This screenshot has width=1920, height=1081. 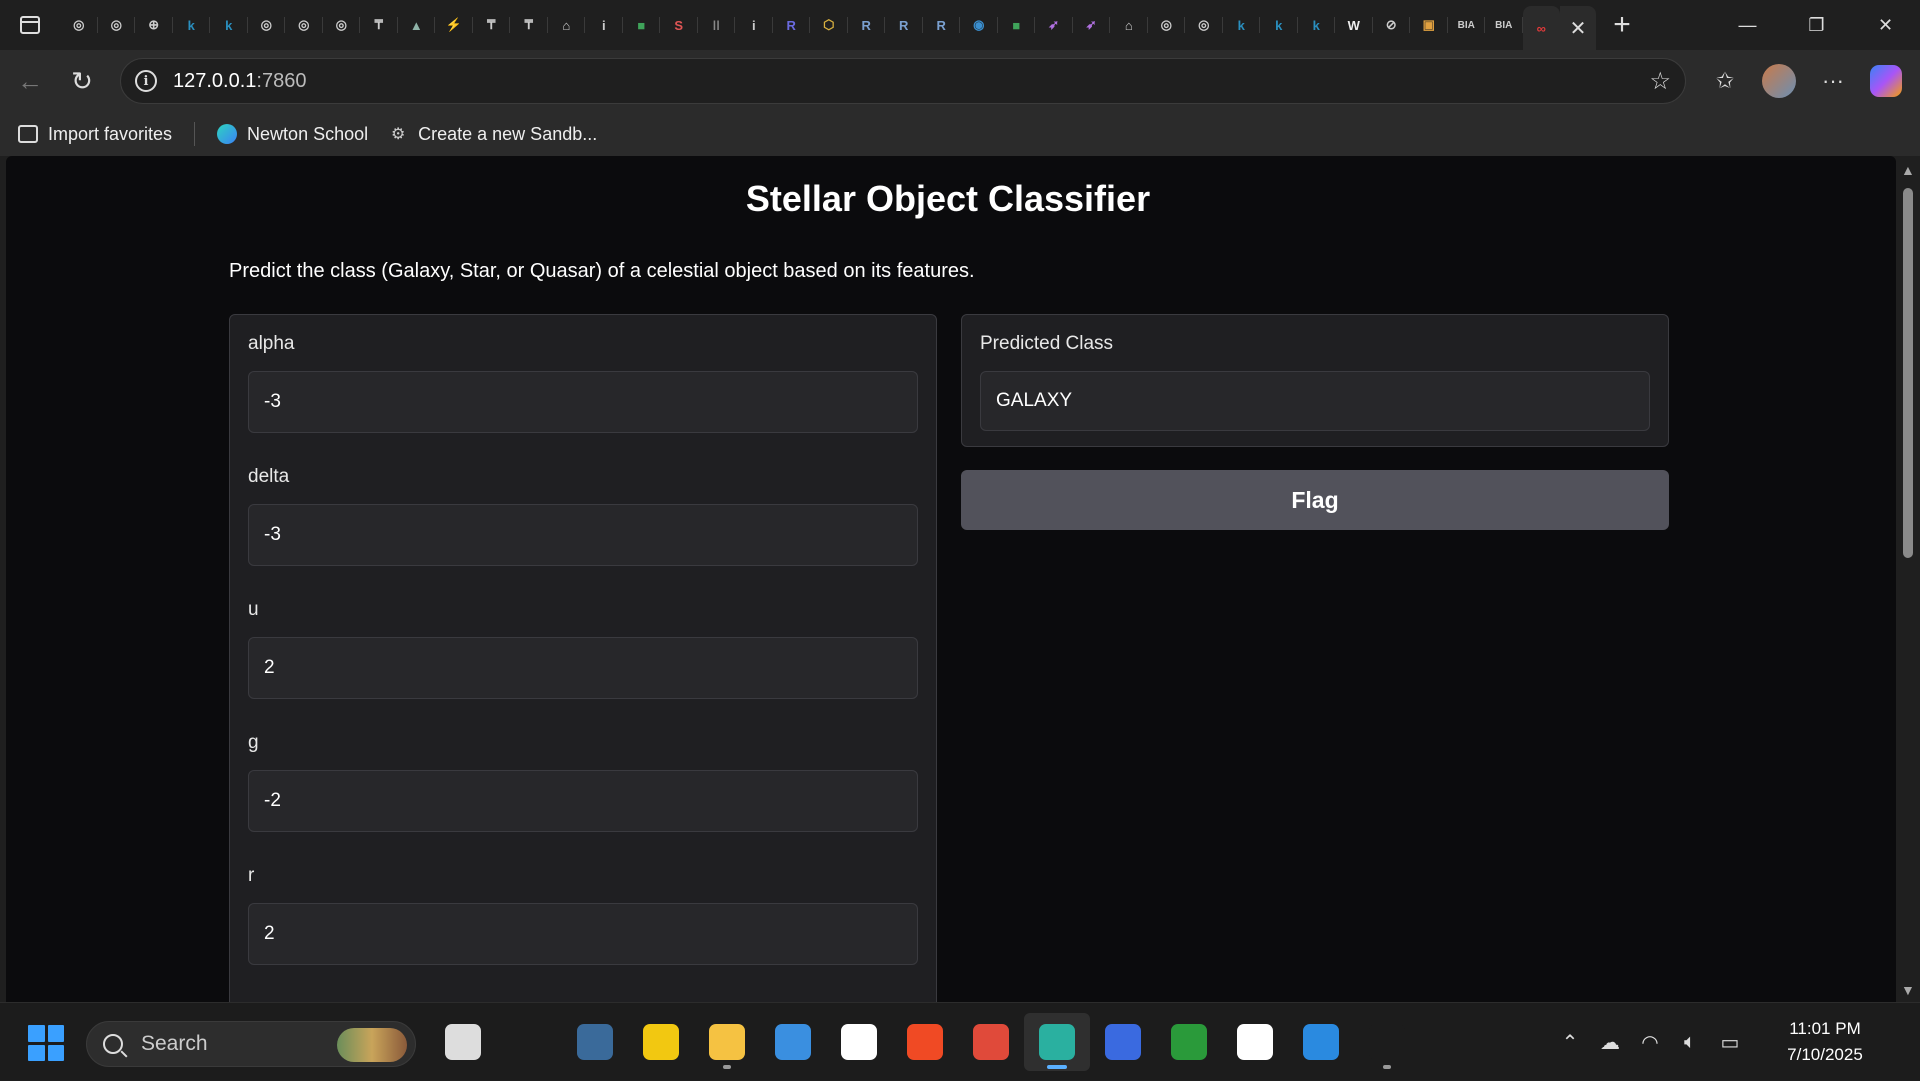 What do you see at coordinates (1660, 81) in the screenshot?
I see `star-icon: ☆` at bounding box center [1660, 81].